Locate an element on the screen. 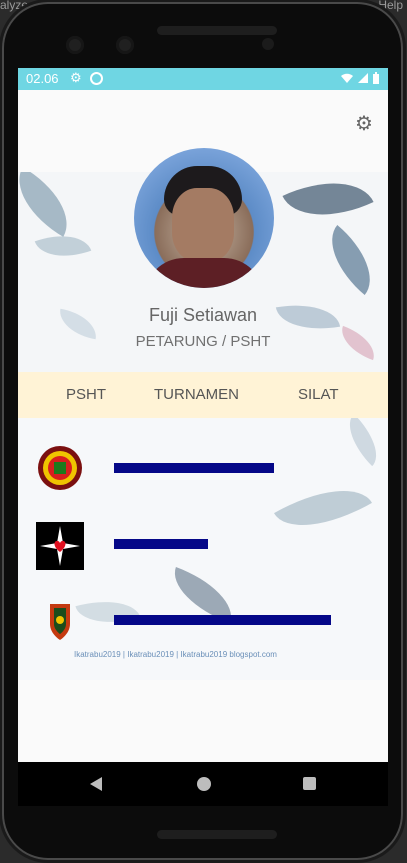 Image resolution: width=407 pixels, height=863 pixels. status-system-icons is located at coordinates (360, 78).